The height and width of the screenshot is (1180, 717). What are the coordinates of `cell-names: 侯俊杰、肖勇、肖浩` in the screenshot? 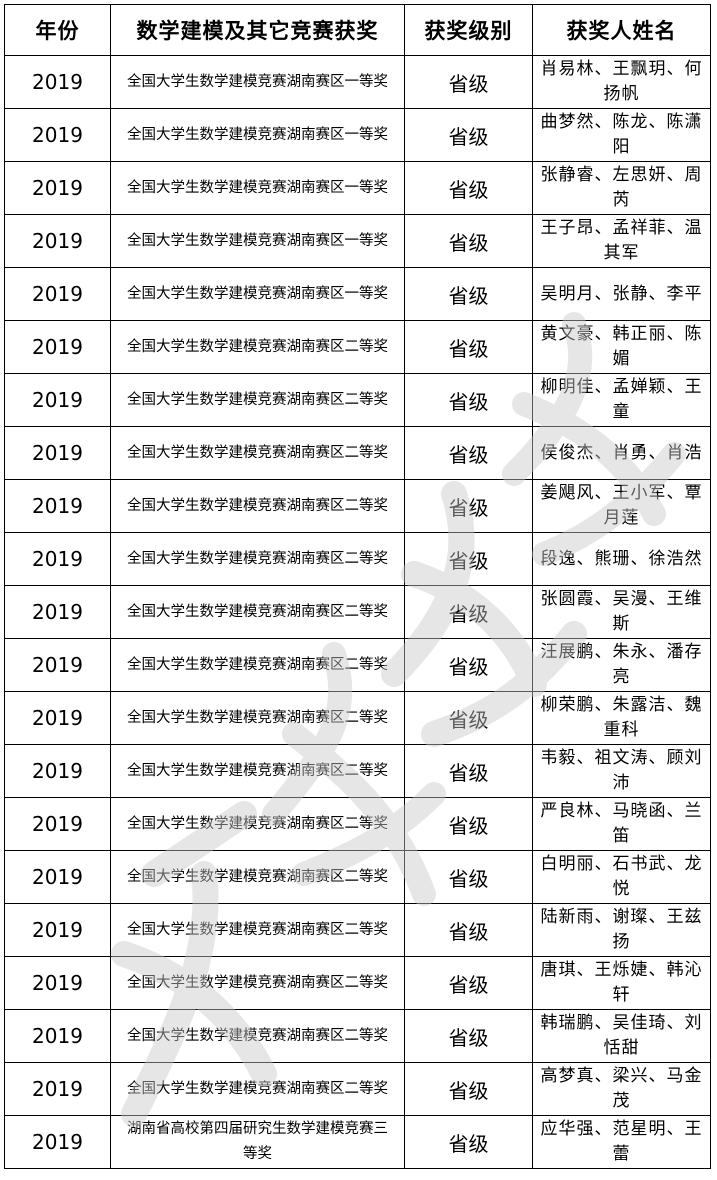 It's located at (621, 453).